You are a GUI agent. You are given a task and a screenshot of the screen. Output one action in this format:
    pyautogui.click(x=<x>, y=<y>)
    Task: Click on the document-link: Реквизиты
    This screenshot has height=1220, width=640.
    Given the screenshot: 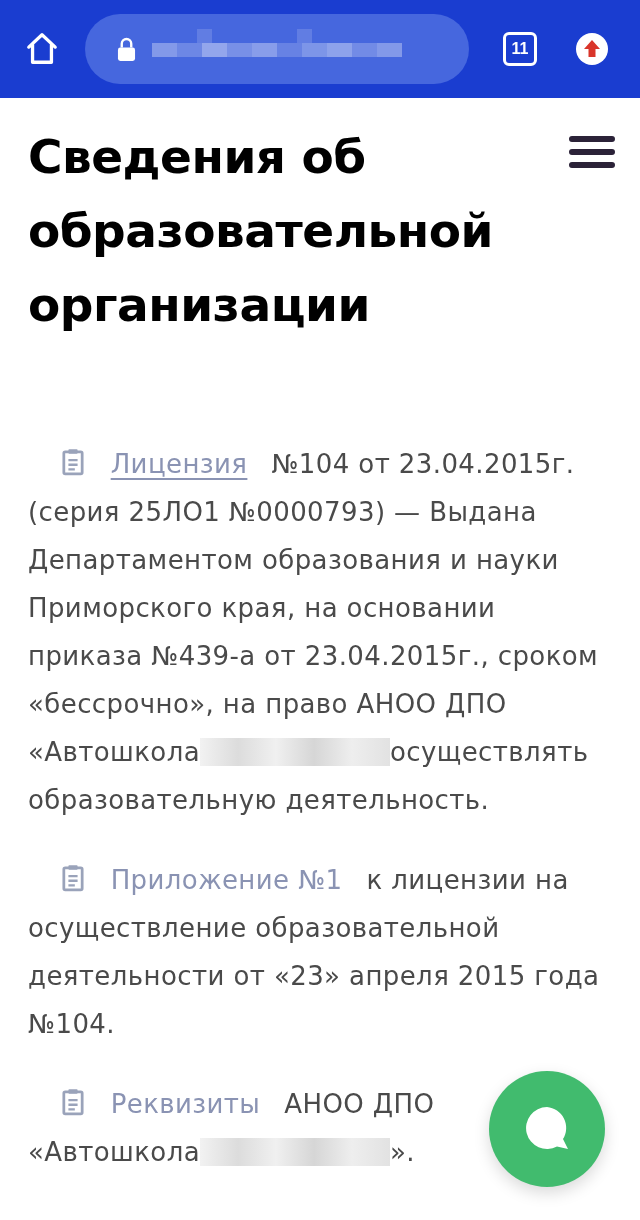 What is the action you would take?
    pyautogui.click(x=185, y=1104)
    